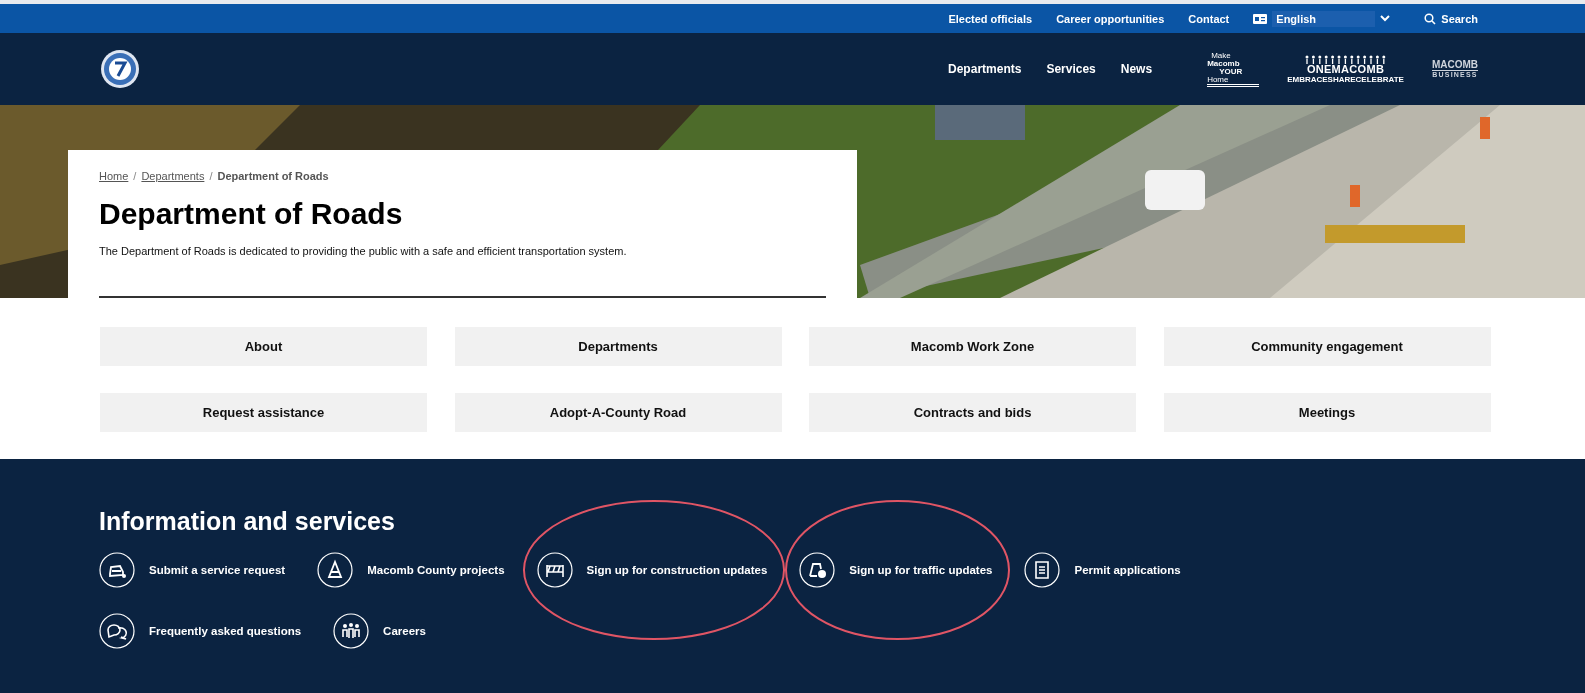  I want to click on quick-link-button: Adopt-A-County Road, so click(618, 412).